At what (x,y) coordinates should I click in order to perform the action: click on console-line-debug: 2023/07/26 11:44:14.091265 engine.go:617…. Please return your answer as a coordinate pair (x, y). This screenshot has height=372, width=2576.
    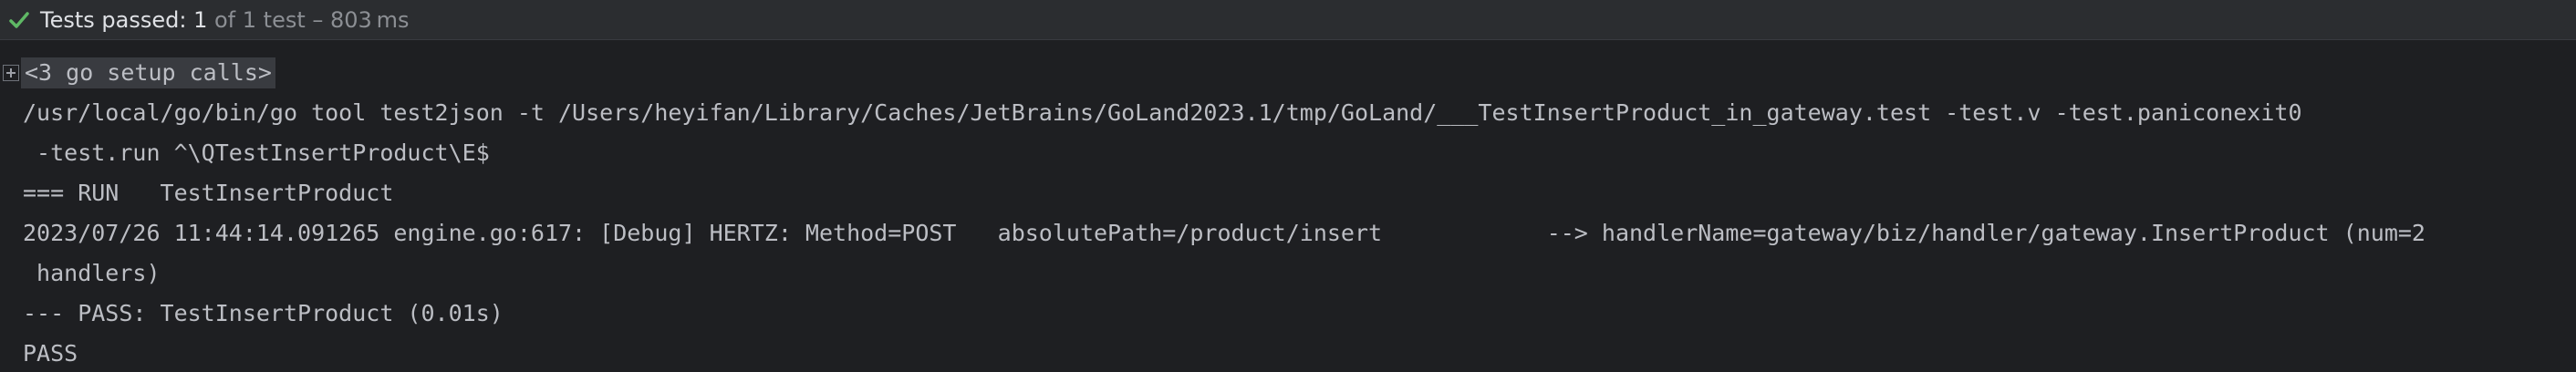
    Looking at the image, I should click on (1224, 233).